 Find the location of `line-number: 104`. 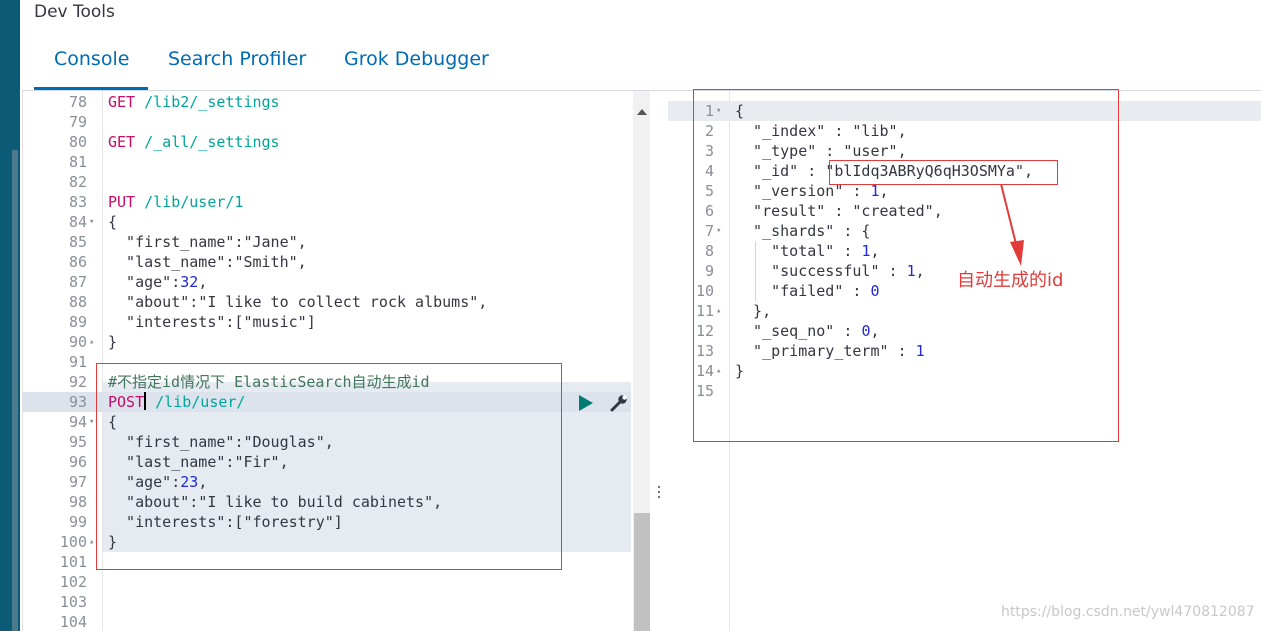

line-number: 104 is located at coordinates (73, 622).